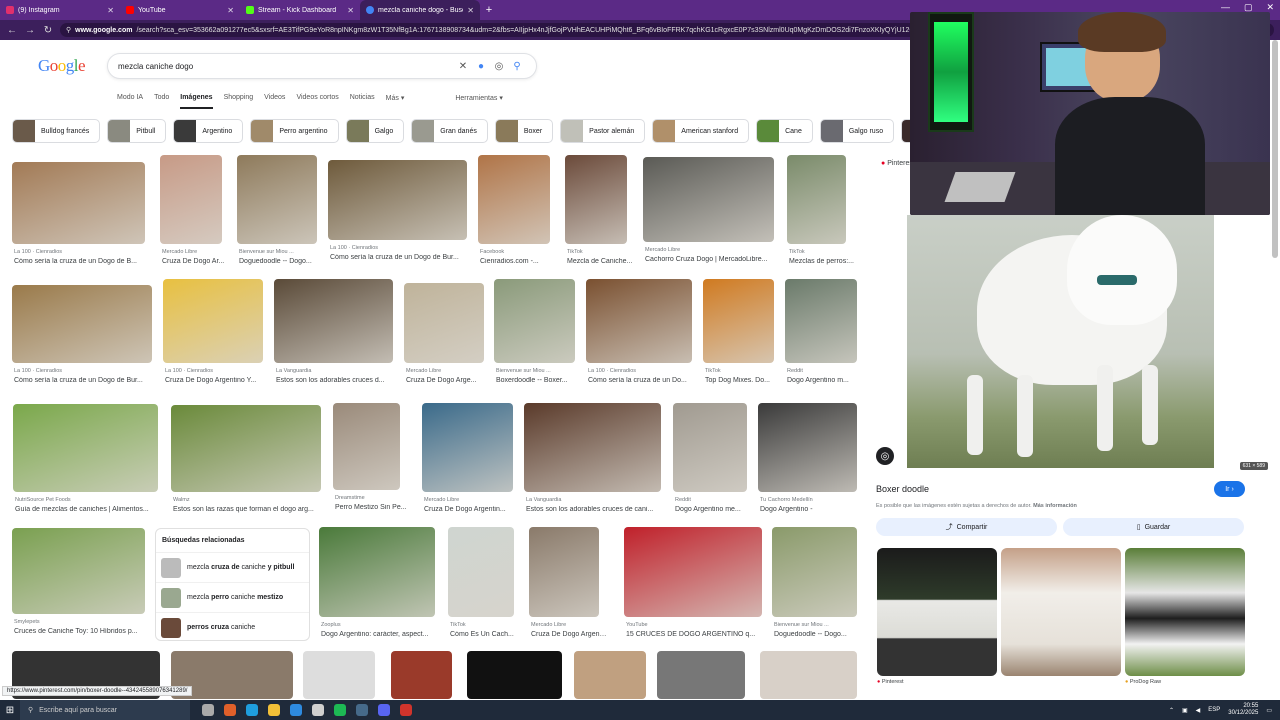 The image size is (1280, 720). Describe the element at coordinates (232, 627) in the screenshot. I see `related-item: perros cruza caniche` at that location.